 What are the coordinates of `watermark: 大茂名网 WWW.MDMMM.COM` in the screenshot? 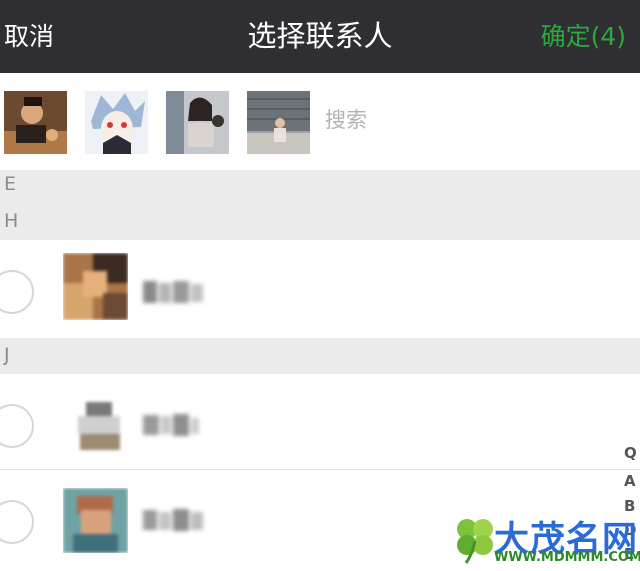 It's located at (545, 540).